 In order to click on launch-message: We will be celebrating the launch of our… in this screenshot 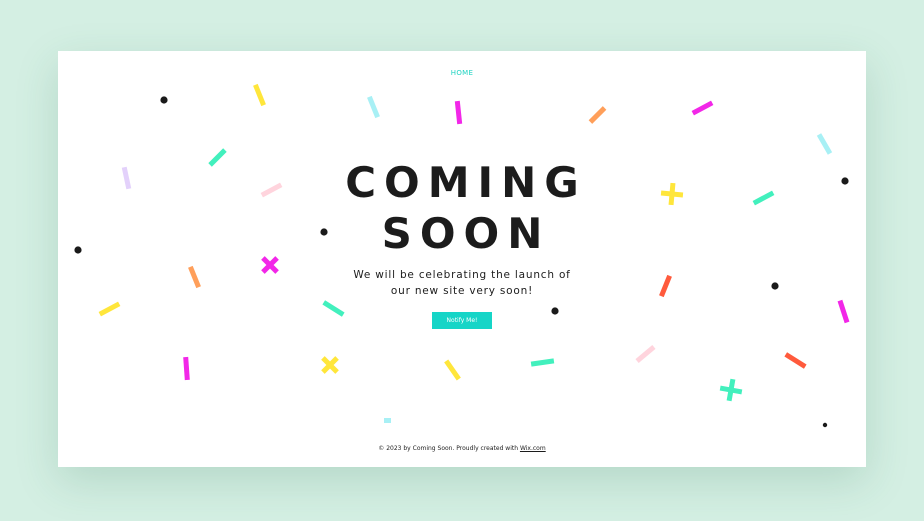, I will do `click(462, 283)`.